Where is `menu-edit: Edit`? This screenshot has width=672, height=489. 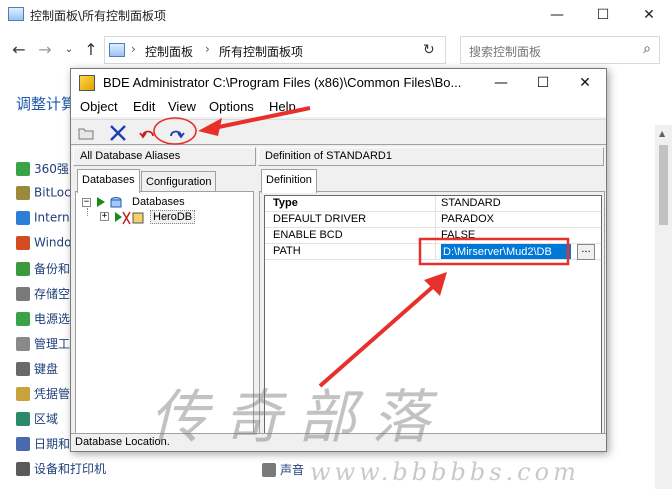
menu-edit: Edit is located at coordinates (144, 106).